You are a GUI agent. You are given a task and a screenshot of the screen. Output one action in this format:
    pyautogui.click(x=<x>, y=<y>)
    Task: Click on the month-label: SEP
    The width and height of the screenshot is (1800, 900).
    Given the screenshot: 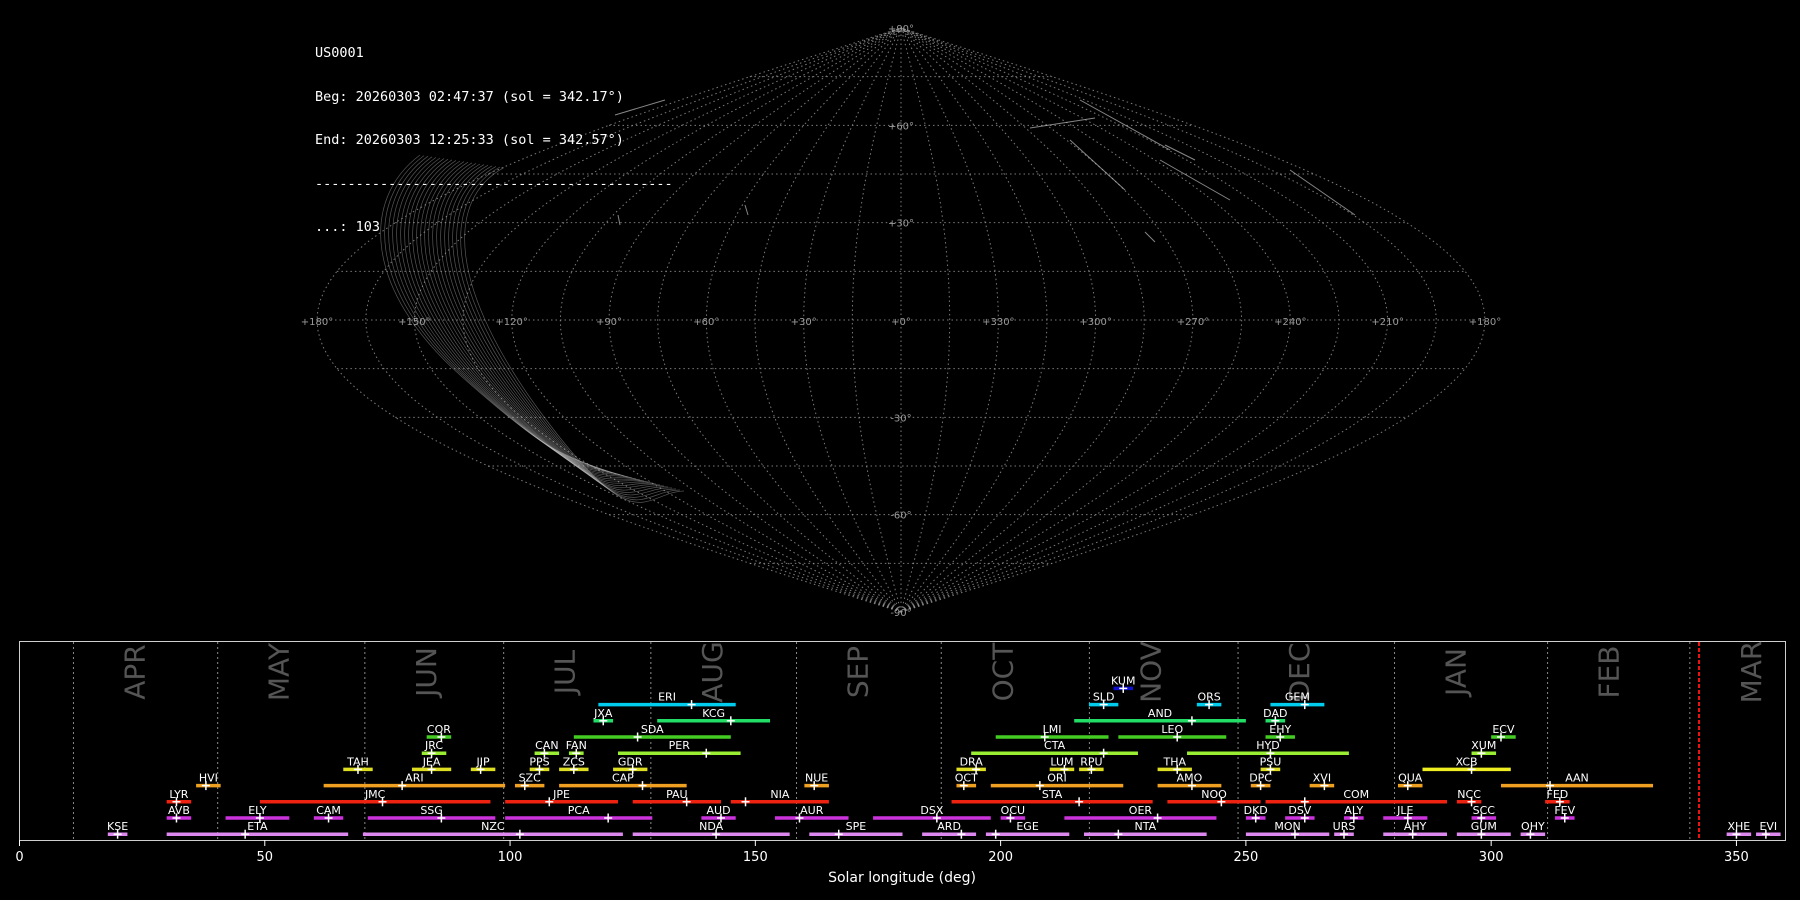 What is the action you would take?
    pyautogui.click(x=858, y=672)
    